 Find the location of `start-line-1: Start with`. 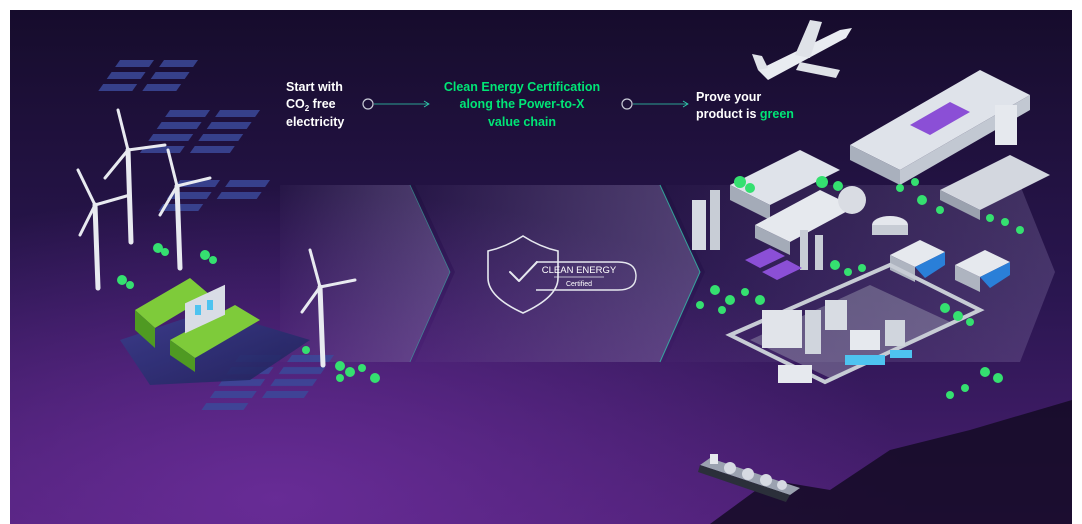

start-line-1: Start with is located at coordinates (314, 87).